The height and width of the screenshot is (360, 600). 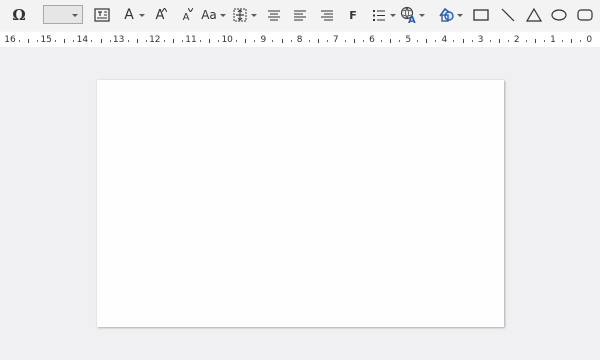 I want to click on ruler-number: 0, so click(x=589, y=40).